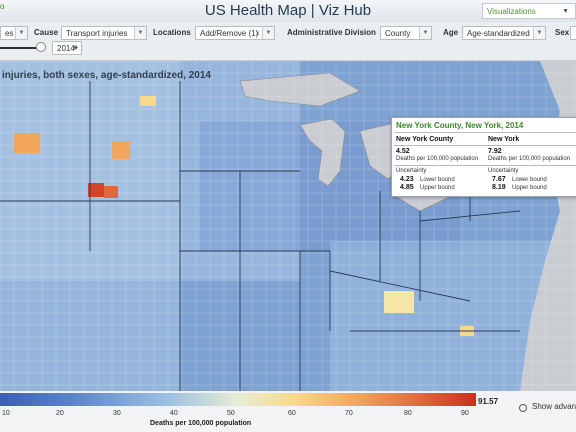 This screenshot has height=432, width=576. What do you see at coordinates (425, 139) in the screenshot?
I see `tooltip-left-heading: New York County` at bounding box center [425, 139].